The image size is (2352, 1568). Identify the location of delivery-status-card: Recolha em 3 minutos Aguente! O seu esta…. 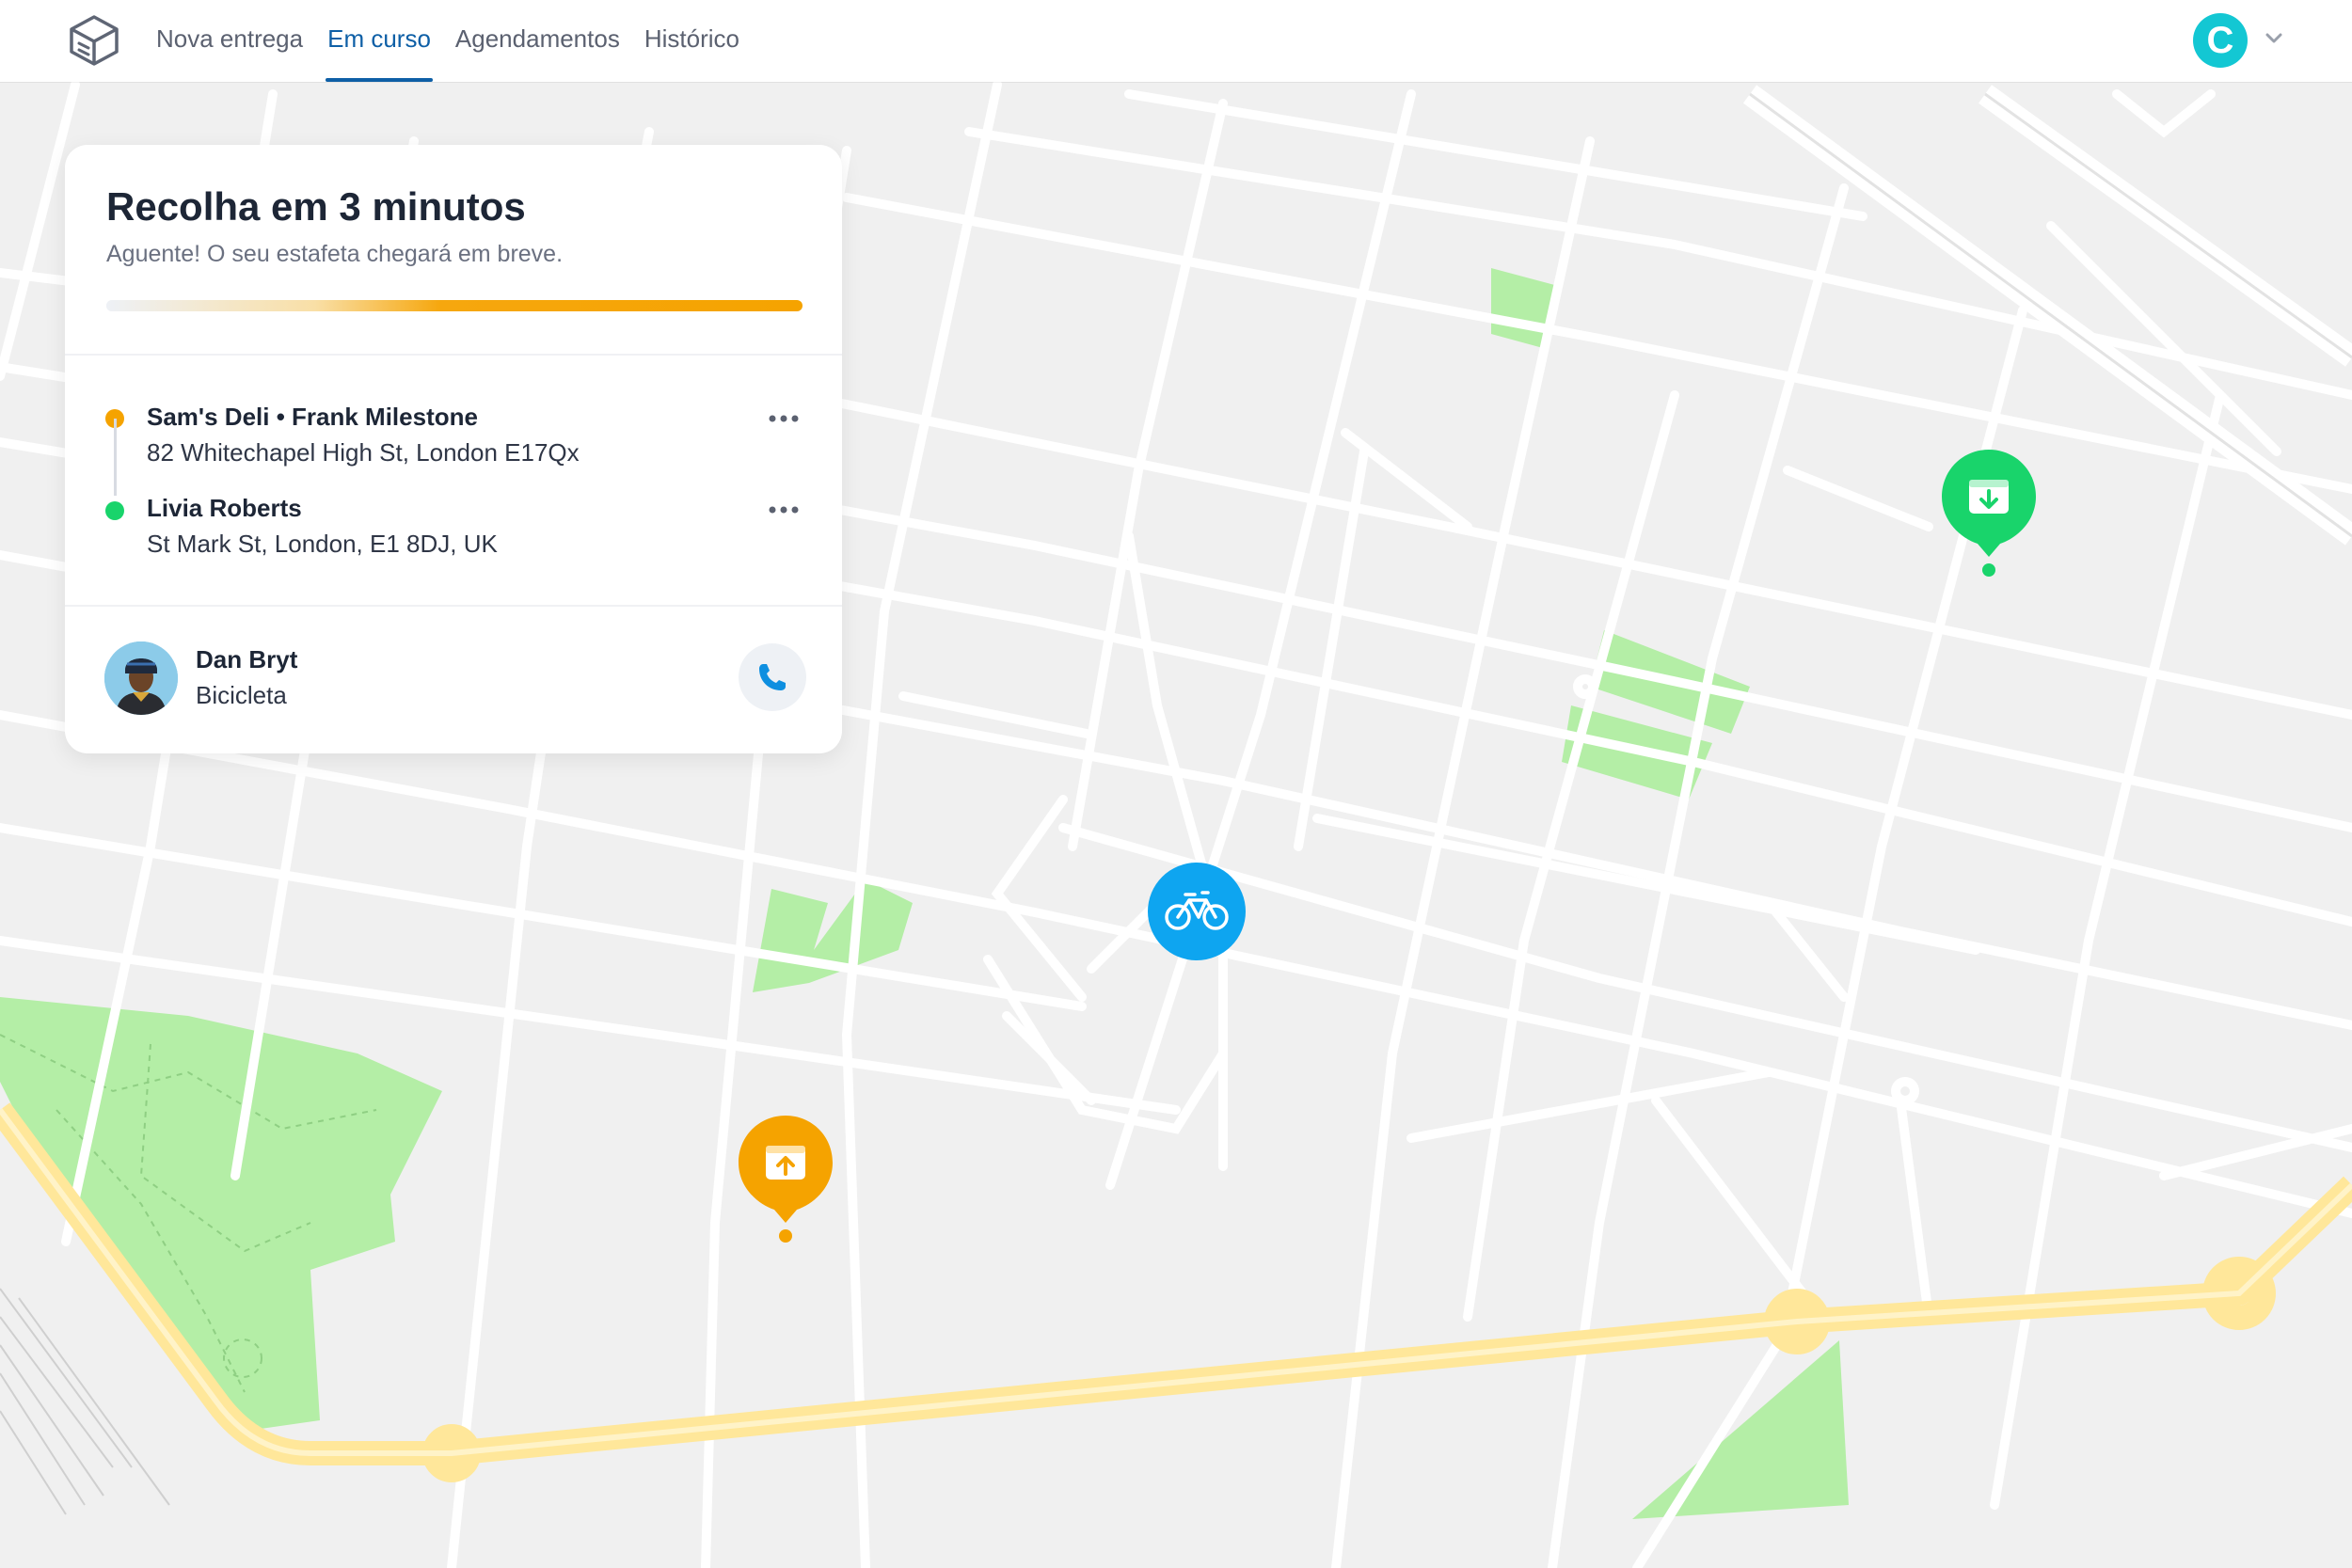
(453, 449).